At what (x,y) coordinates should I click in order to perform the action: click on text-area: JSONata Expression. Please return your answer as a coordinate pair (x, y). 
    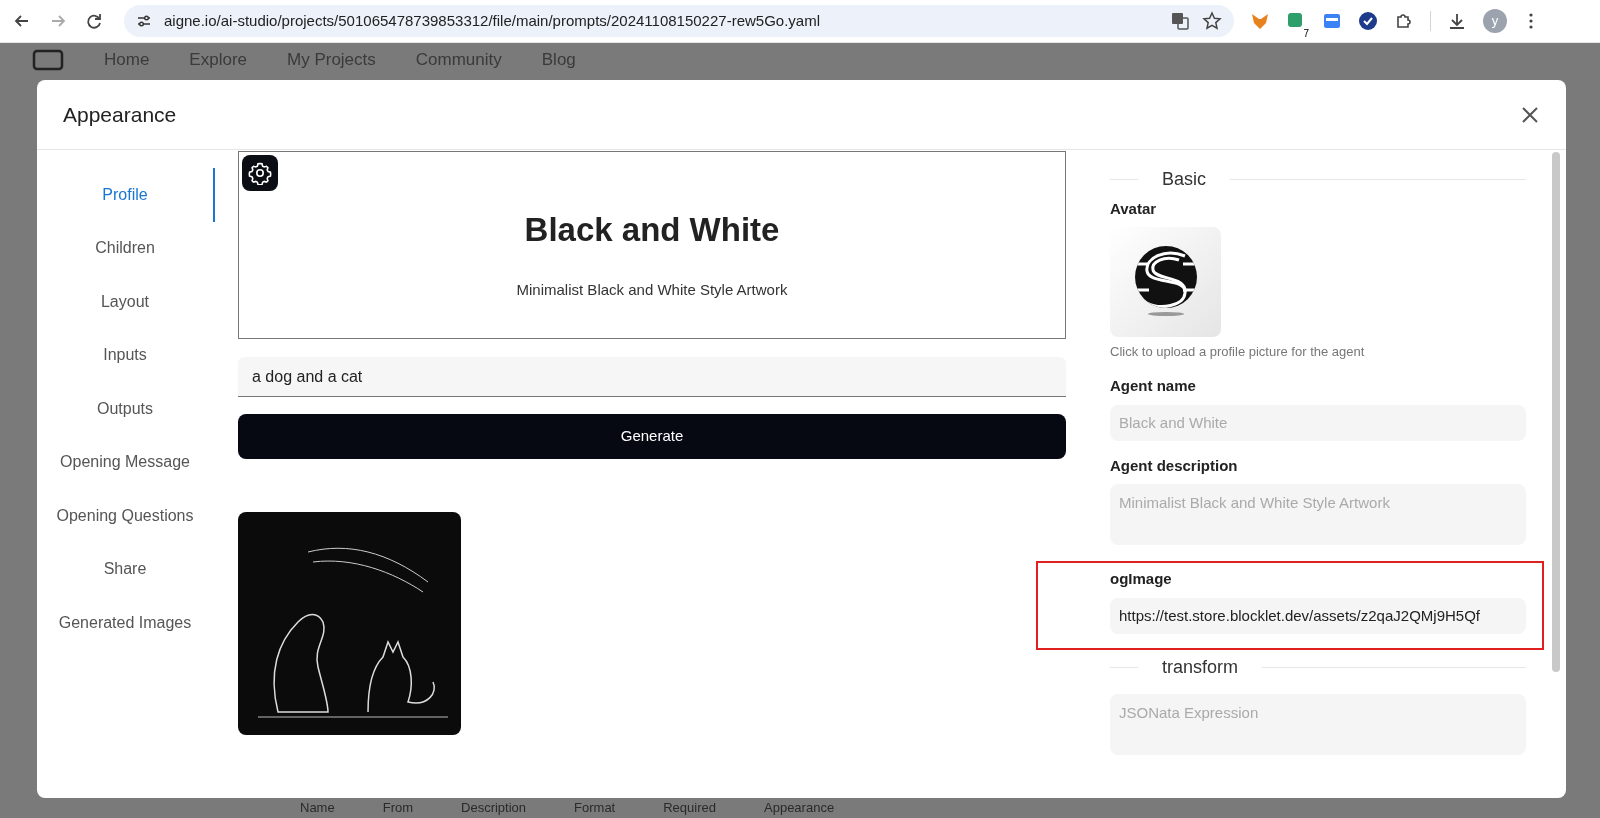
    Looking at the image, I should click on (1318, 724).